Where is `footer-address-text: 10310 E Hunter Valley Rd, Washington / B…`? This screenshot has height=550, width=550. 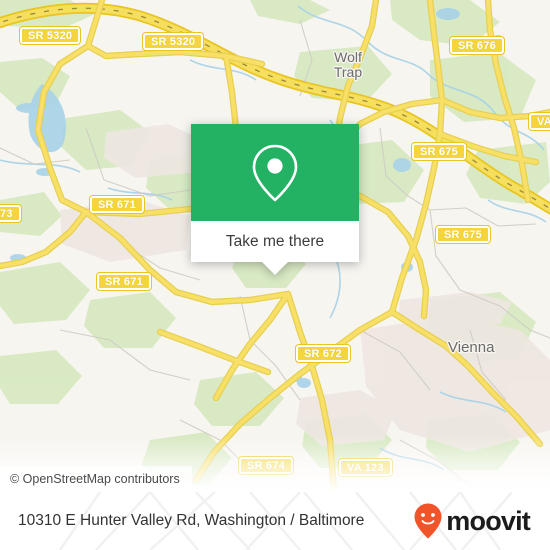 footer-address-text: 10310 E Hunter Valley Rd, Washington / B… is located at coordinates (191, 520).